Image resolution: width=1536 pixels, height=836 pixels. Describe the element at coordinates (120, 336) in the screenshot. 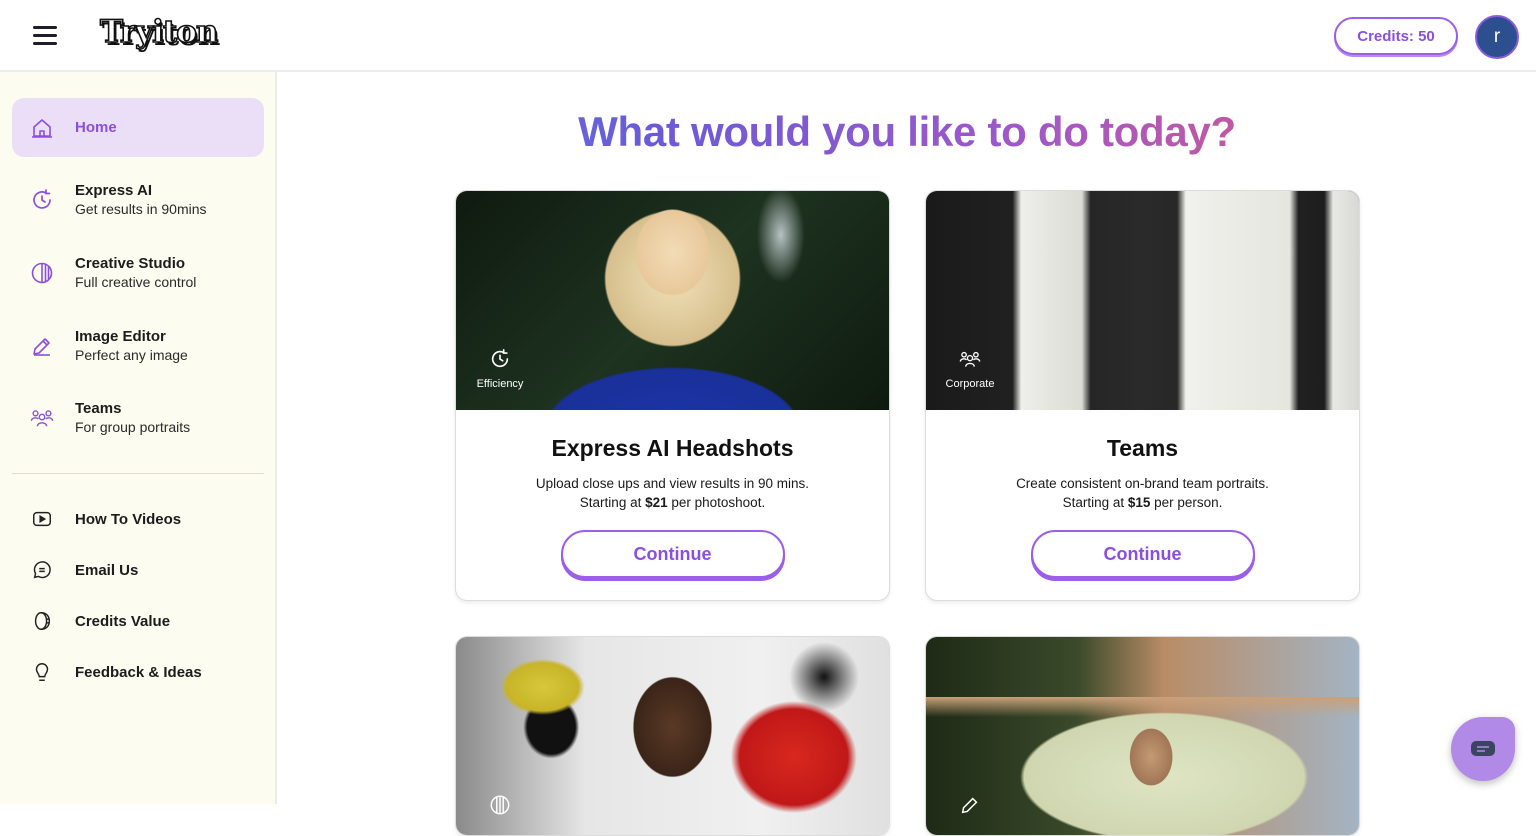

I see `sidebar-item-label: Image Editor` at that location.